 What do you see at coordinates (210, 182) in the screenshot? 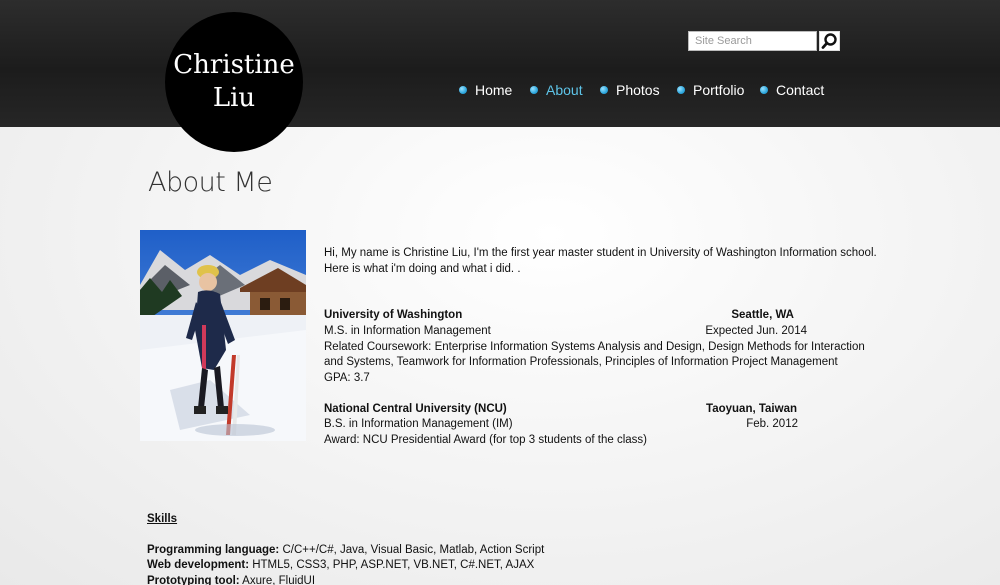
I see `page-title: About Me` at bounding box center [210, 182].